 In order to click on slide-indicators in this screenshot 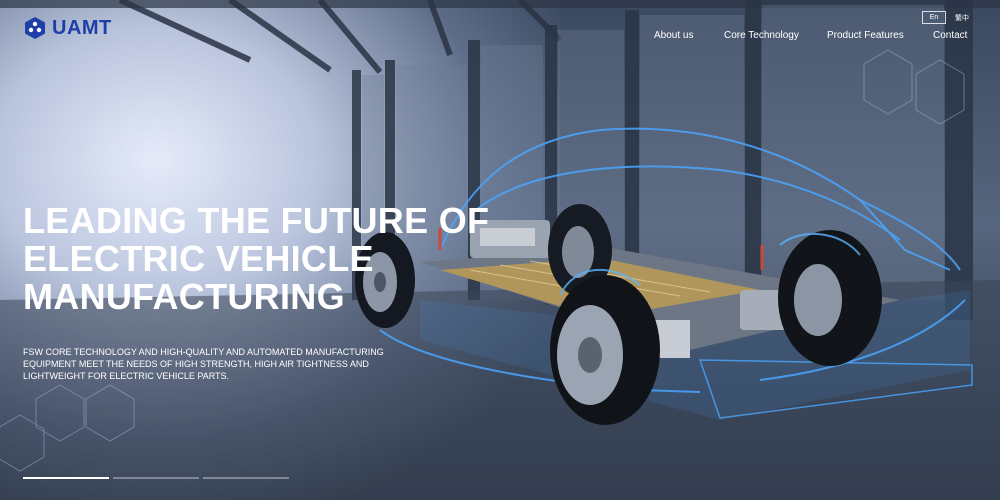, I will do `click(158, 478)`.